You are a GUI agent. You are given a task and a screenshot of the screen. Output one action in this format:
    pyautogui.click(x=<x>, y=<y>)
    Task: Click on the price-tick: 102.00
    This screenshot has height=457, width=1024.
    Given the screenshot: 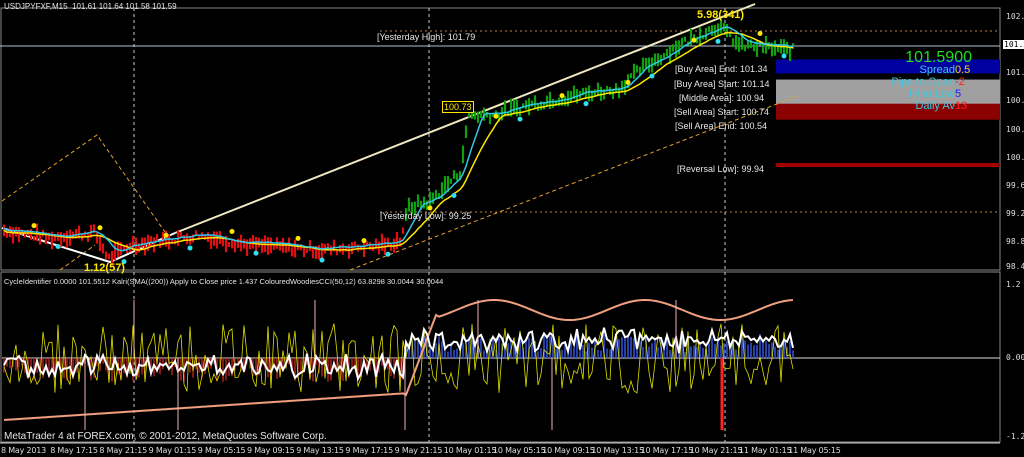 What is the action you would take?
    pyautogui.click(x=1015, y=16)
    